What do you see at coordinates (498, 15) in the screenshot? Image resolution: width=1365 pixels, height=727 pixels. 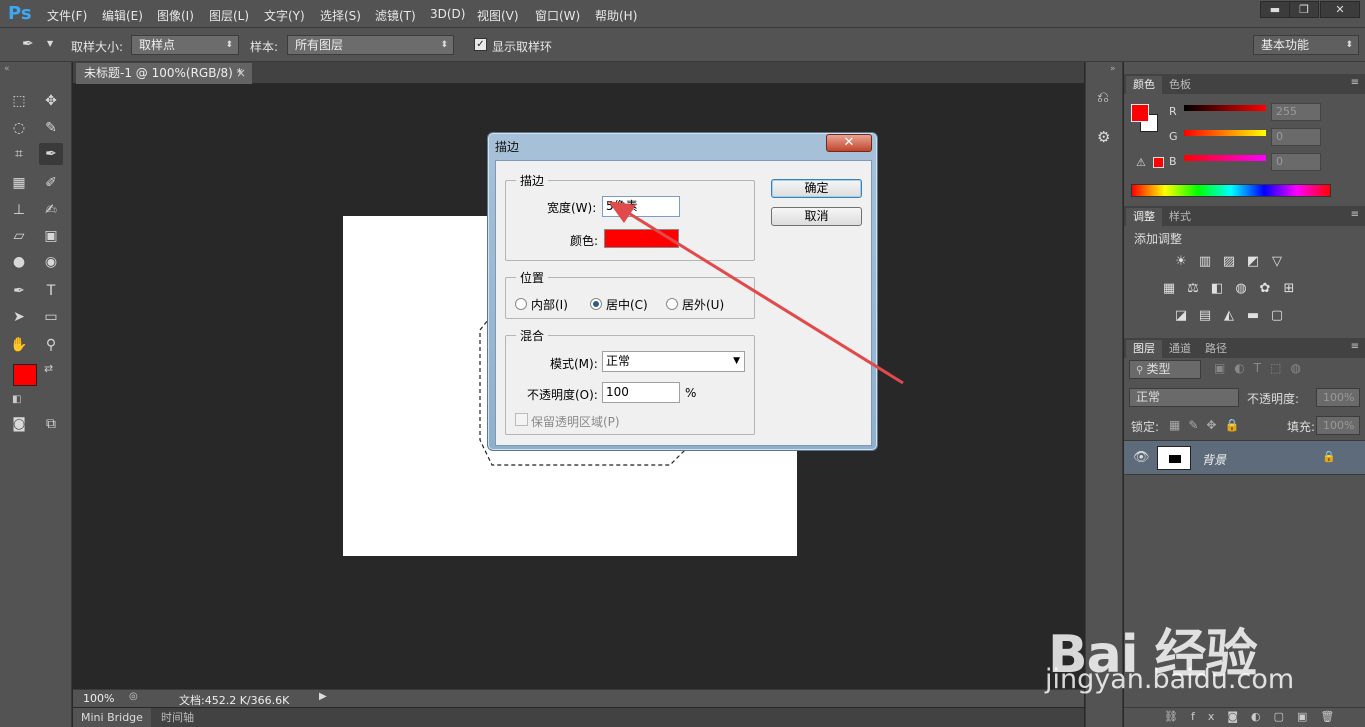 I see `menu-view: 视图(V)` at bounding box center [498, 15].